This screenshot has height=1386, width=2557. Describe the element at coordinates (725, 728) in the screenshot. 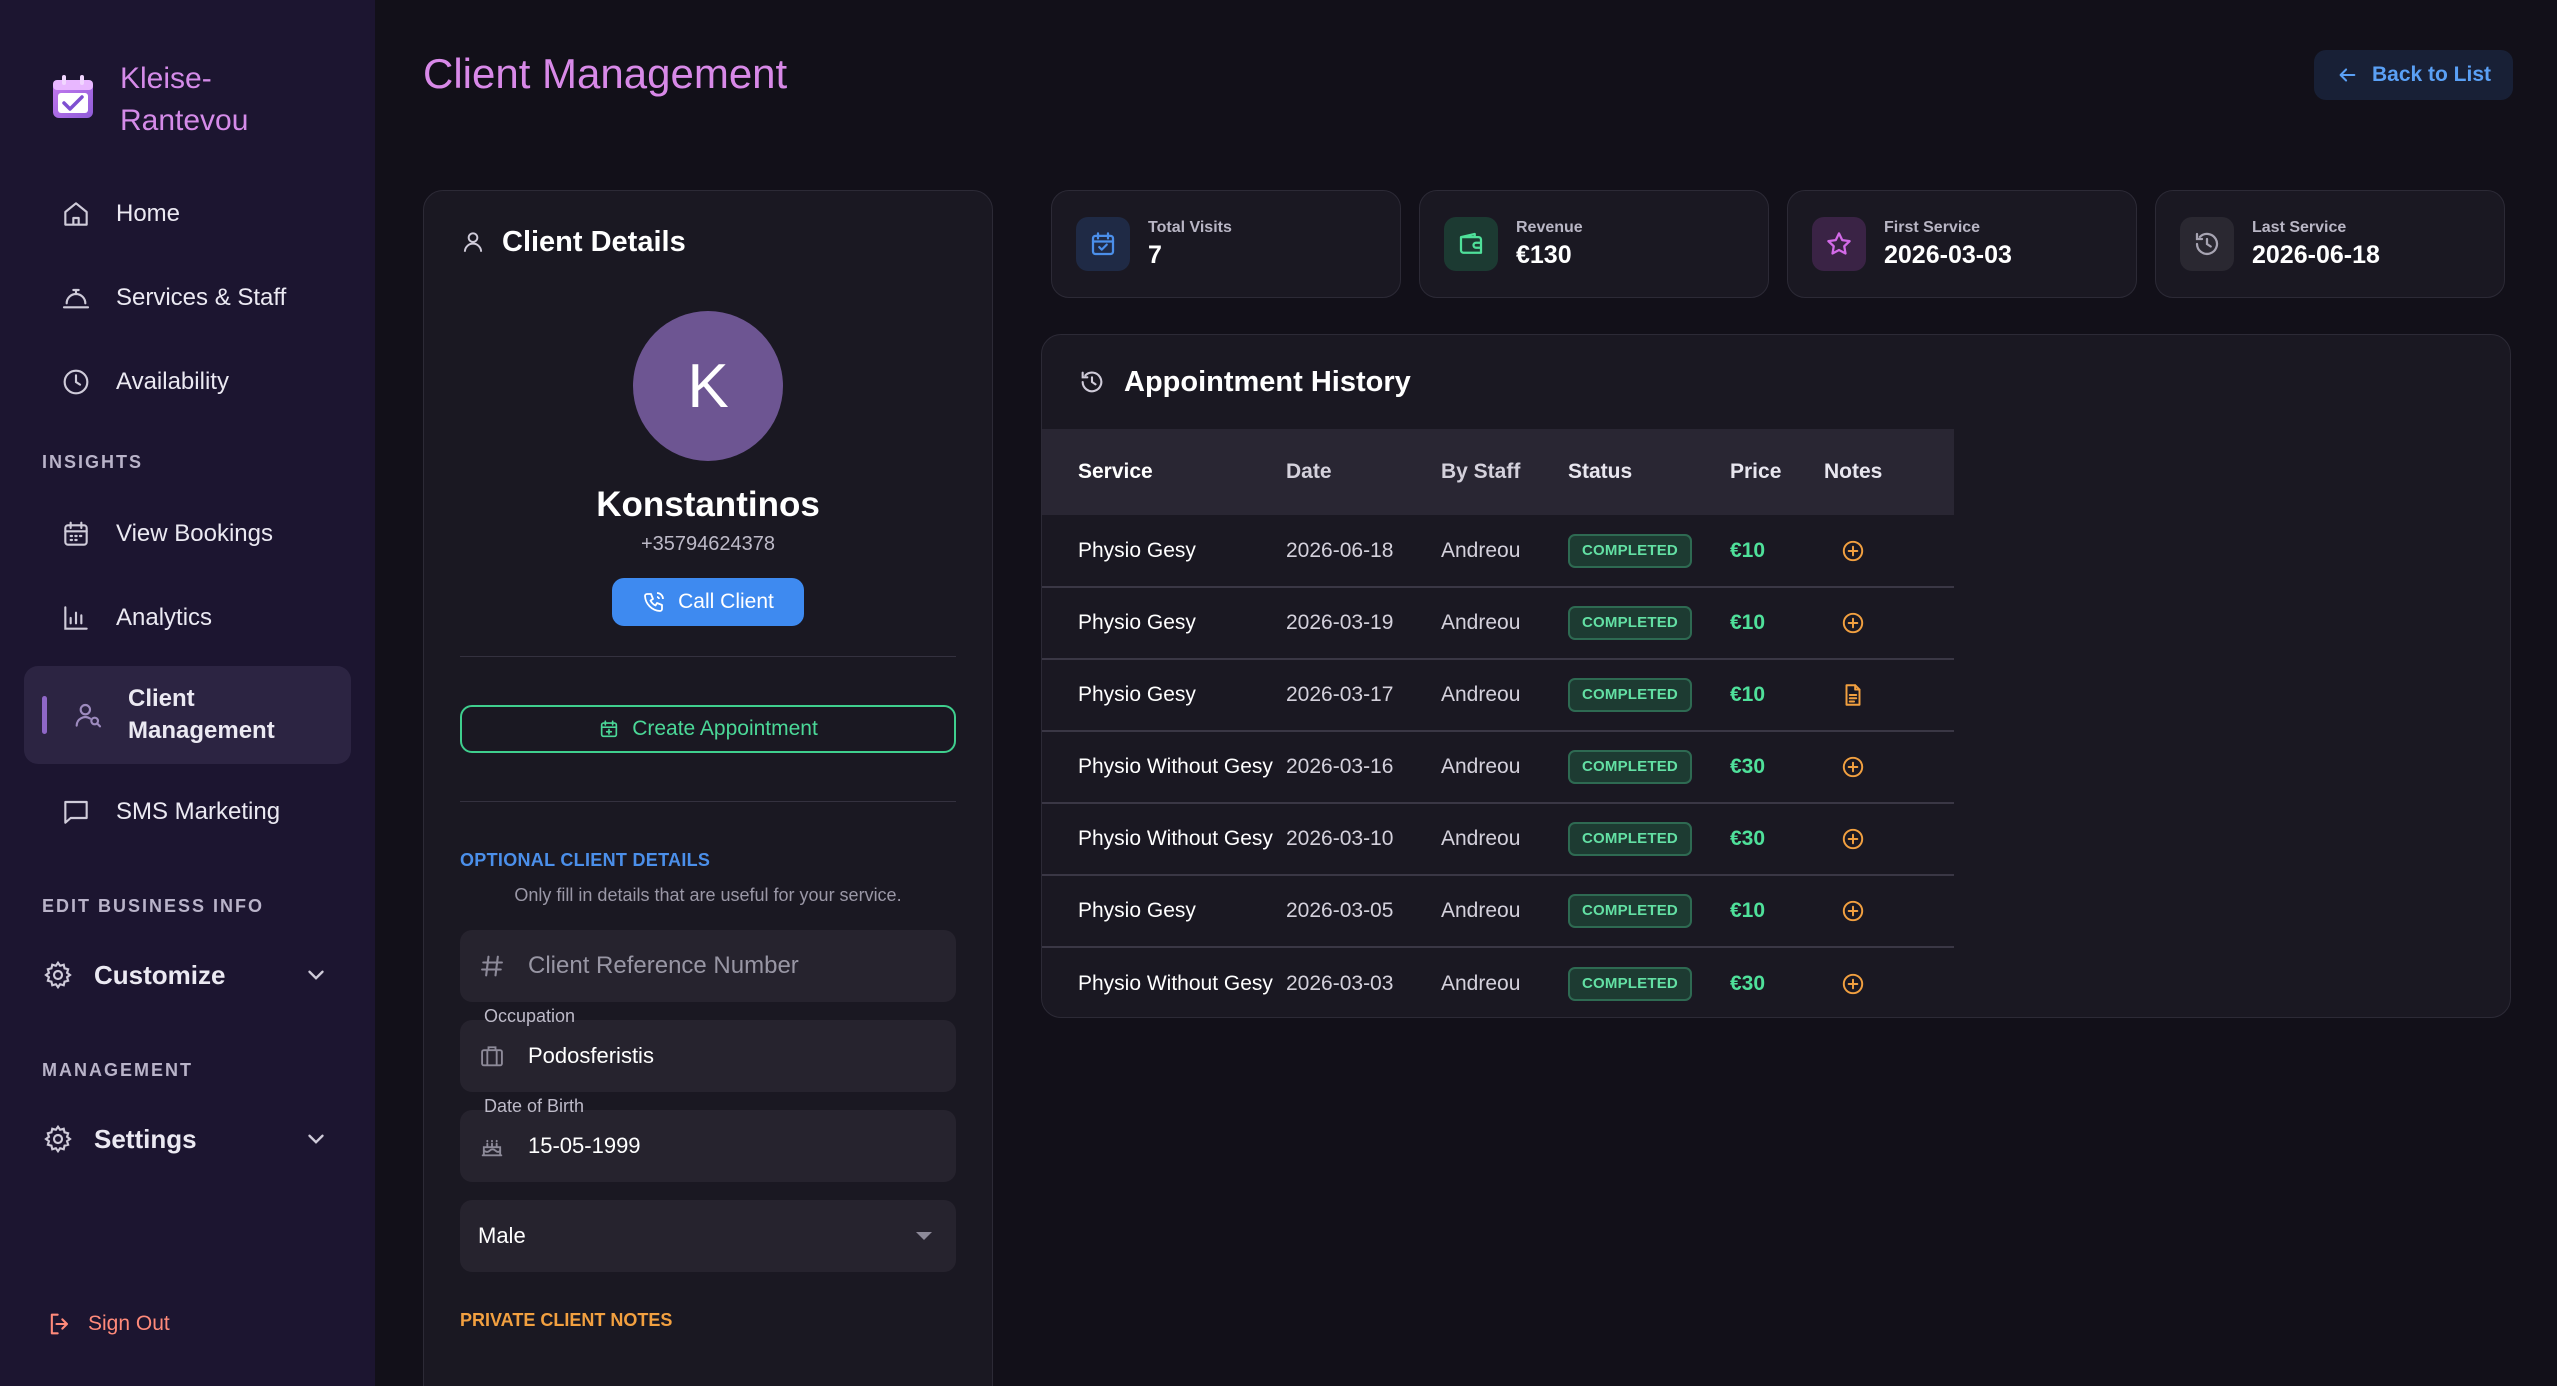

I see `create-appointment-label: Create Appointment` at that location.